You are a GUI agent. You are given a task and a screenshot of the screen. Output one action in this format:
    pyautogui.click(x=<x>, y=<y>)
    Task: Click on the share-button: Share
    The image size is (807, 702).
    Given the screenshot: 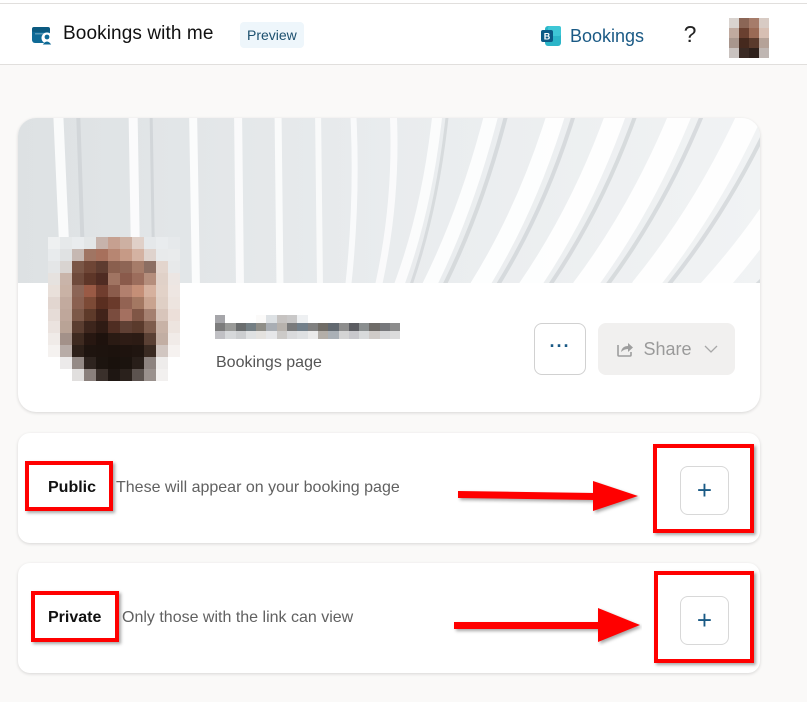 What is the action you would take?
    pyautogui.click(x=666, y=349)
    